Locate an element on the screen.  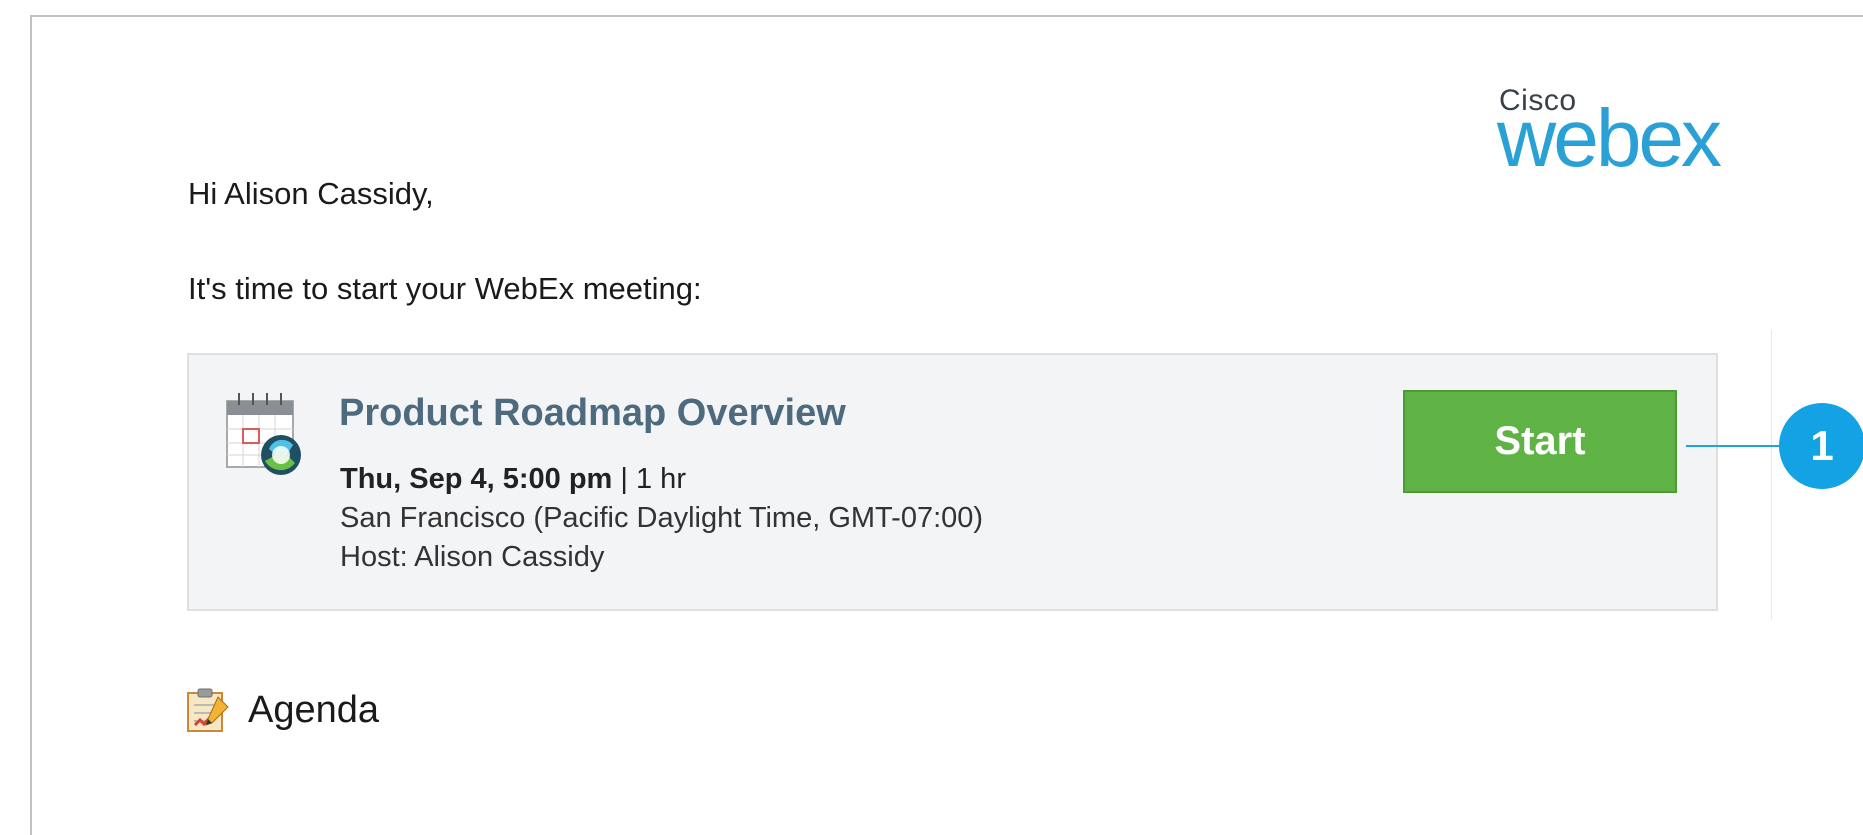
divider is located at coordinates (1771, 475).